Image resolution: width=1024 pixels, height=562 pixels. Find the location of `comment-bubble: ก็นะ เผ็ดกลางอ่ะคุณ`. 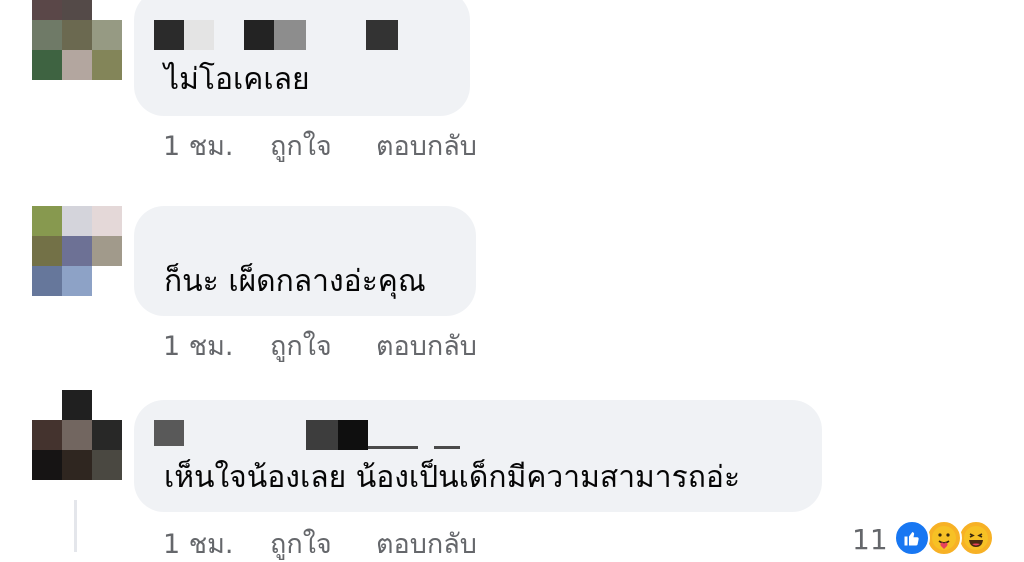

comment-bubble: ก็นะ เผ็ดกลางอ่ะคุณ is located at coordinates (305, 261).